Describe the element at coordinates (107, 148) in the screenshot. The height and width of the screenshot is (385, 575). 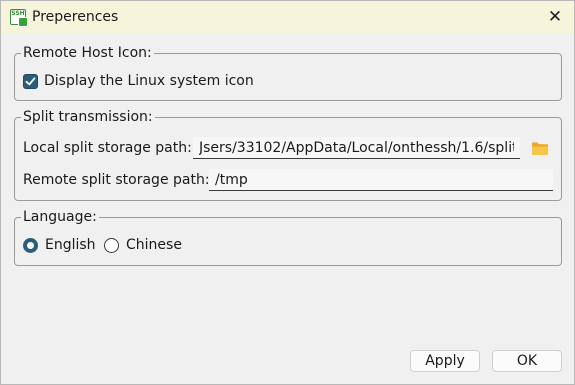
I see `local-split-path-label: Local split storage path:` at that location.